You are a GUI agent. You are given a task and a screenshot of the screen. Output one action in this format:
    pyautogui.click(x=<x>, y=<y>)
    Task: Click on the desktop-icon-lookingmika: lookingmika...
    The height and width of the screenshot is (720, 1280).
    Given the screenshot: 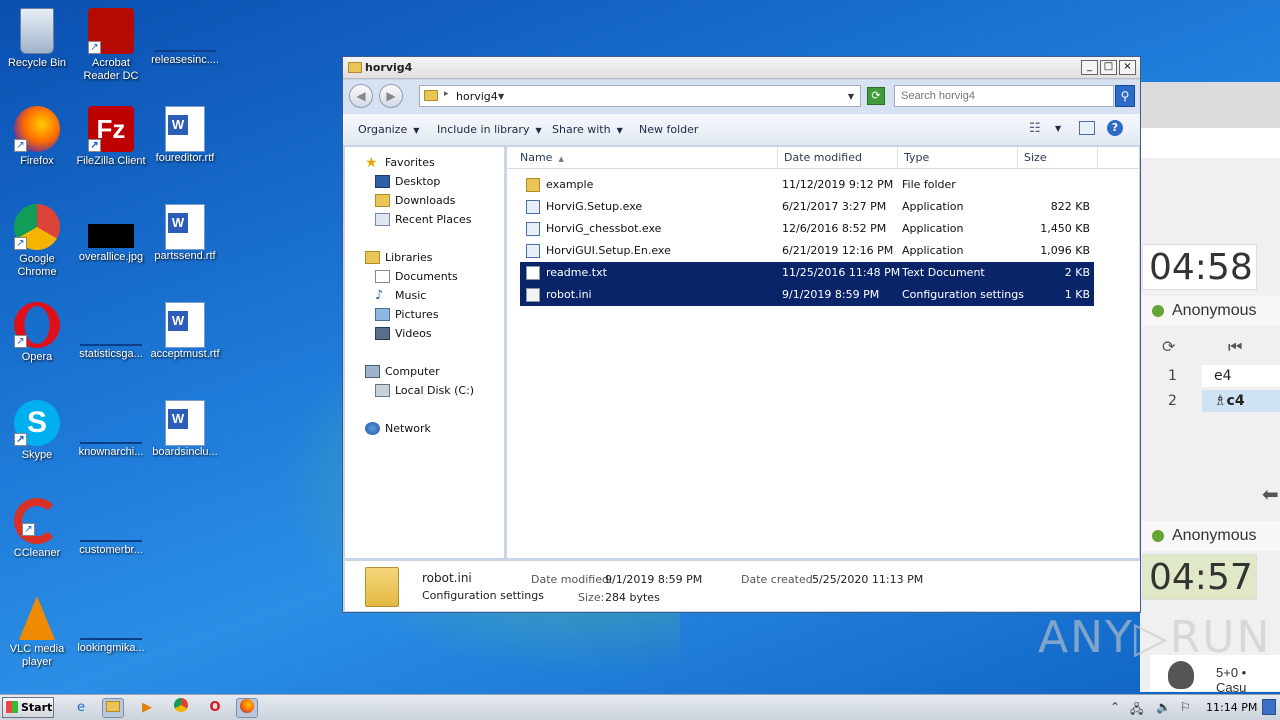 What is the action you would take?
    pyautogui.click(x=111, y=625)
    